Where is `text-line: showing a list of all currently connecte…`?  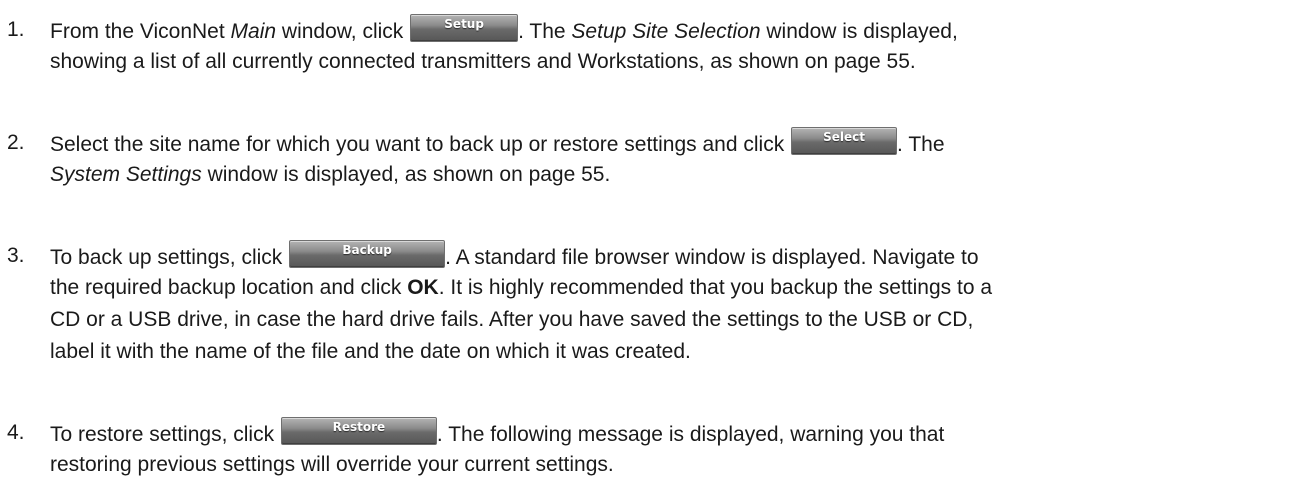
text-line: showing a list of all currently connecte… is located at coordinates (660, 62).